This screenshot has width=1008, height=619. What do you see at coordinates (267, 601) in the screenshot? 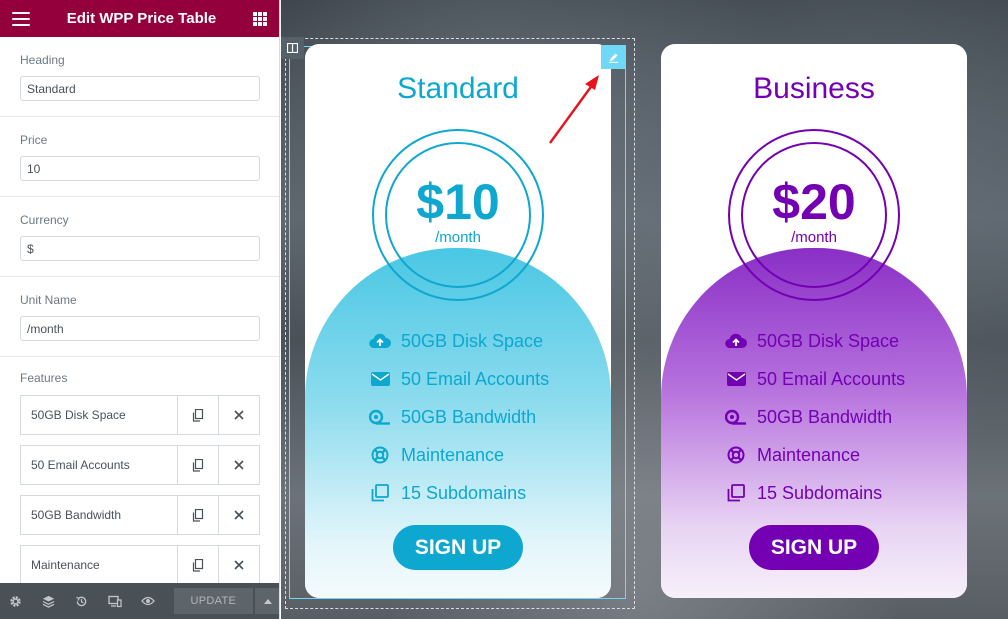
I see `save-options-caret-icon` at bounding box center [267, 601].